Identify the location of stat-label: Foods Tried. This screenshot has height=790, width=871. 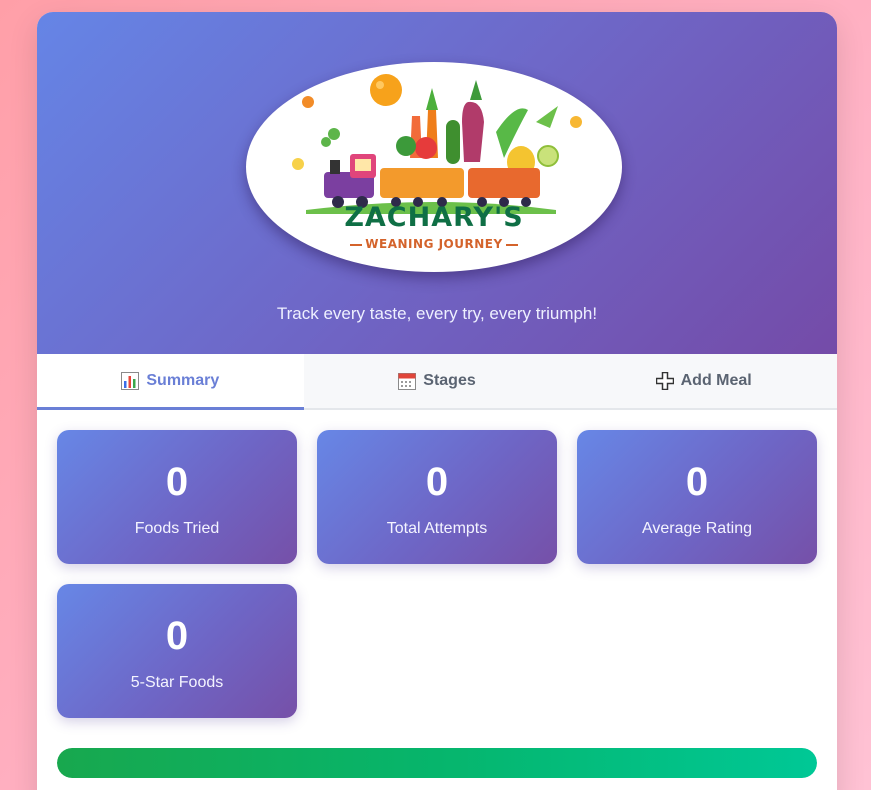
(177, 528).